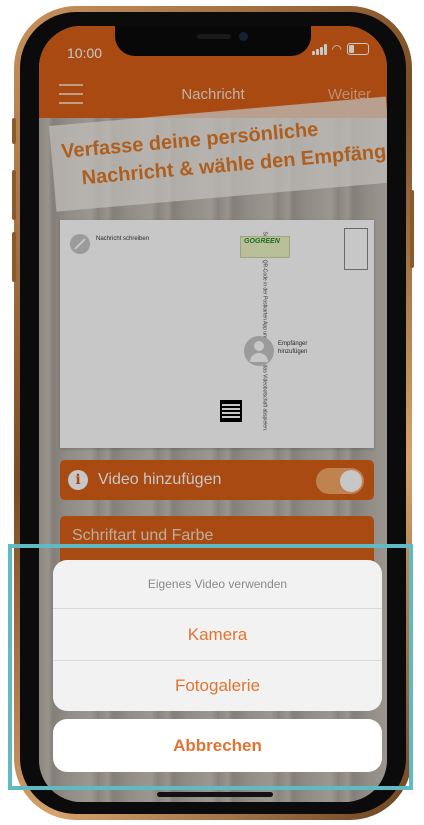 This screenshot has width=424, height=825. I want to click on volume-up-button, so click(14, 195).